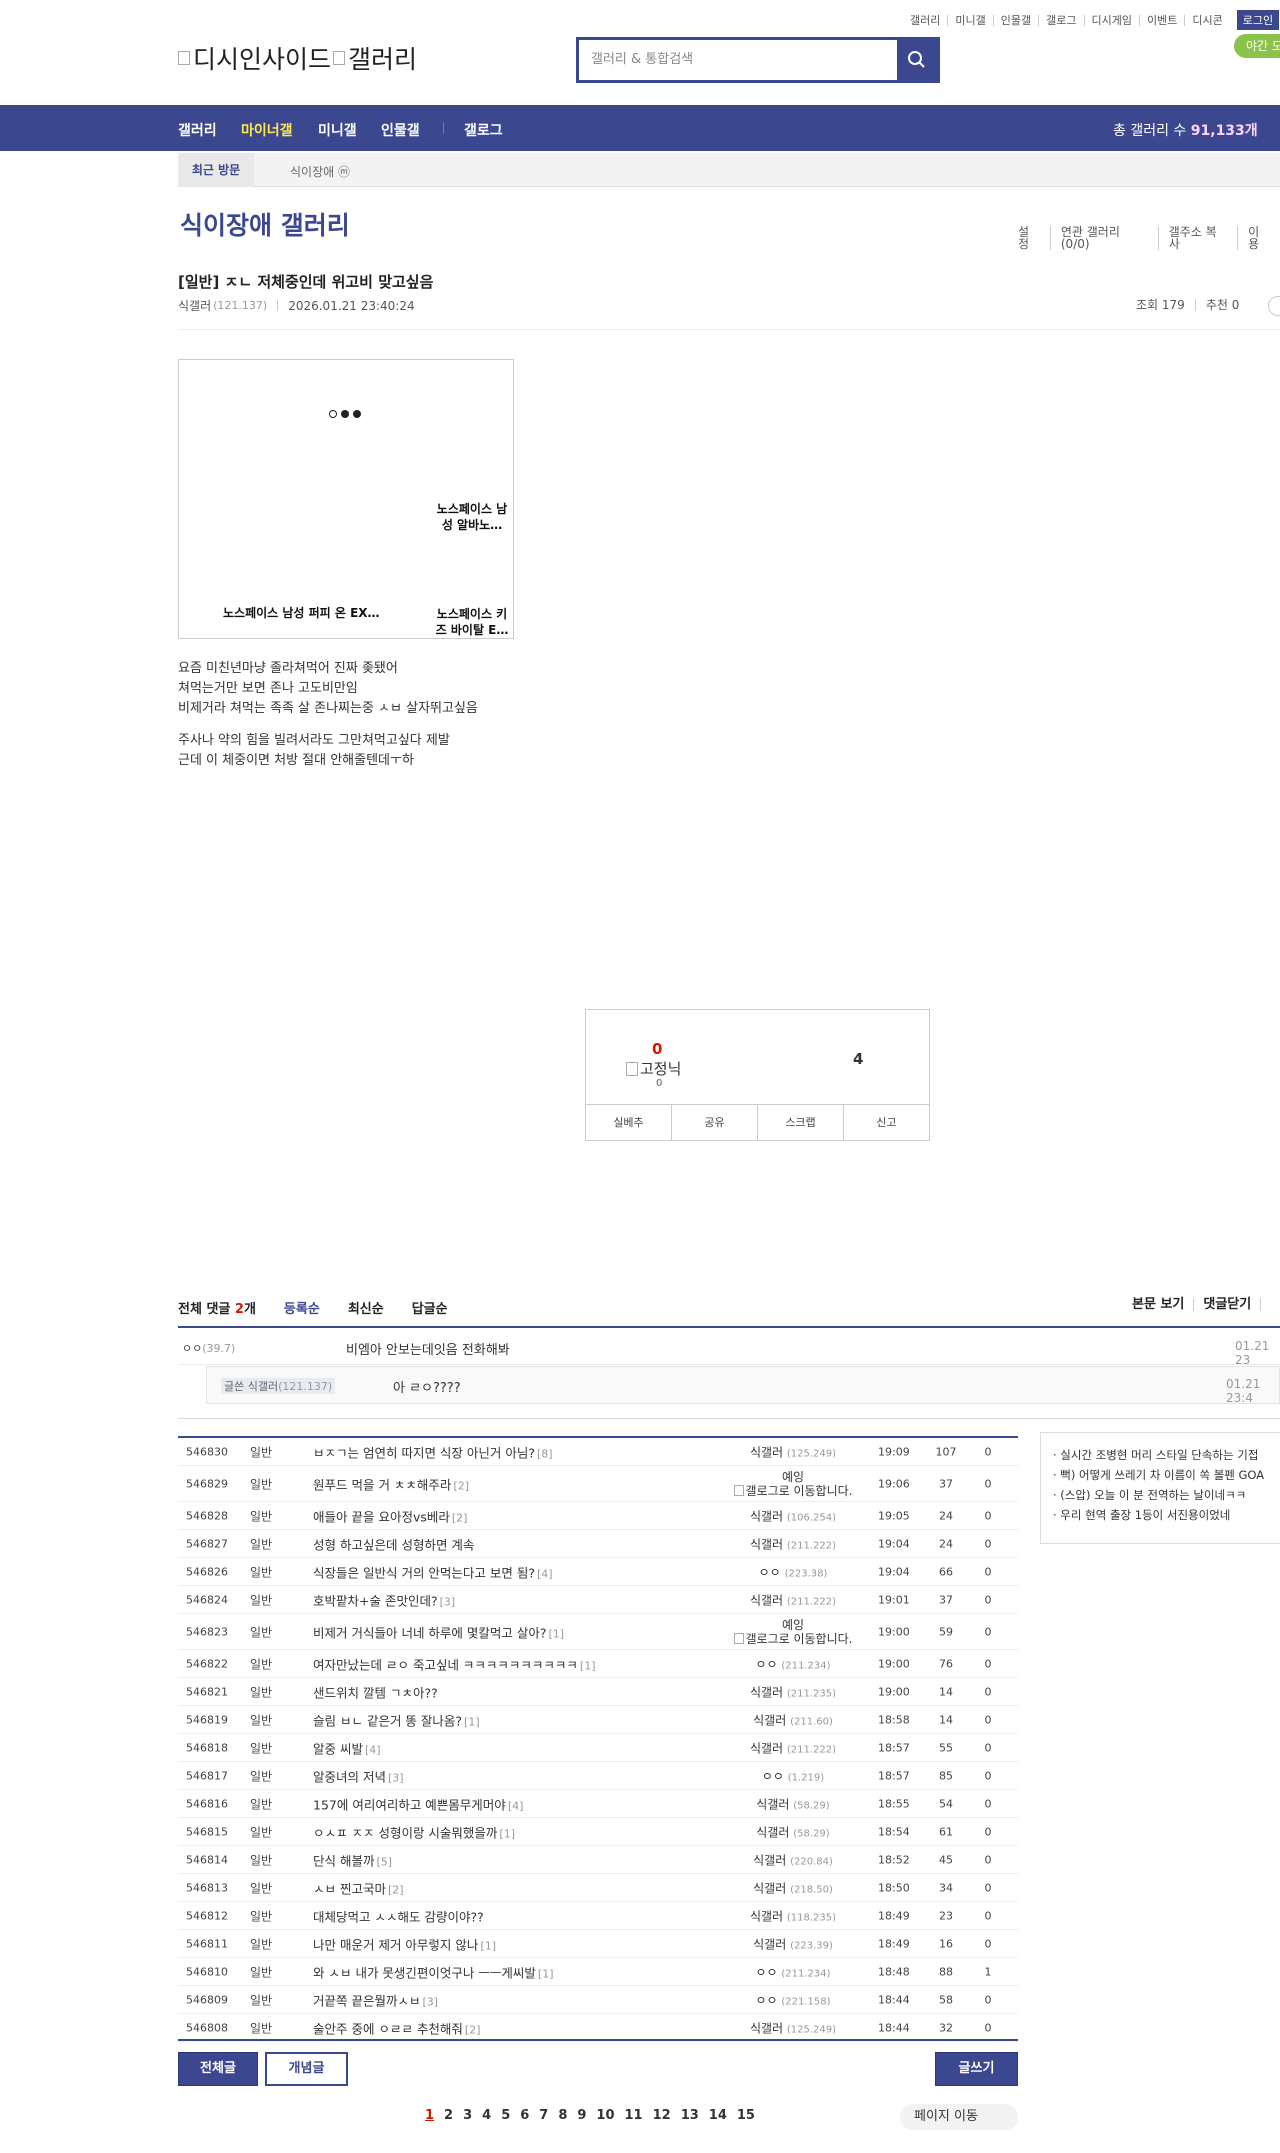  Describe the element at coordinates (430, 1307) in the screenshot. I see `sort-replies: 답글순` at that location.